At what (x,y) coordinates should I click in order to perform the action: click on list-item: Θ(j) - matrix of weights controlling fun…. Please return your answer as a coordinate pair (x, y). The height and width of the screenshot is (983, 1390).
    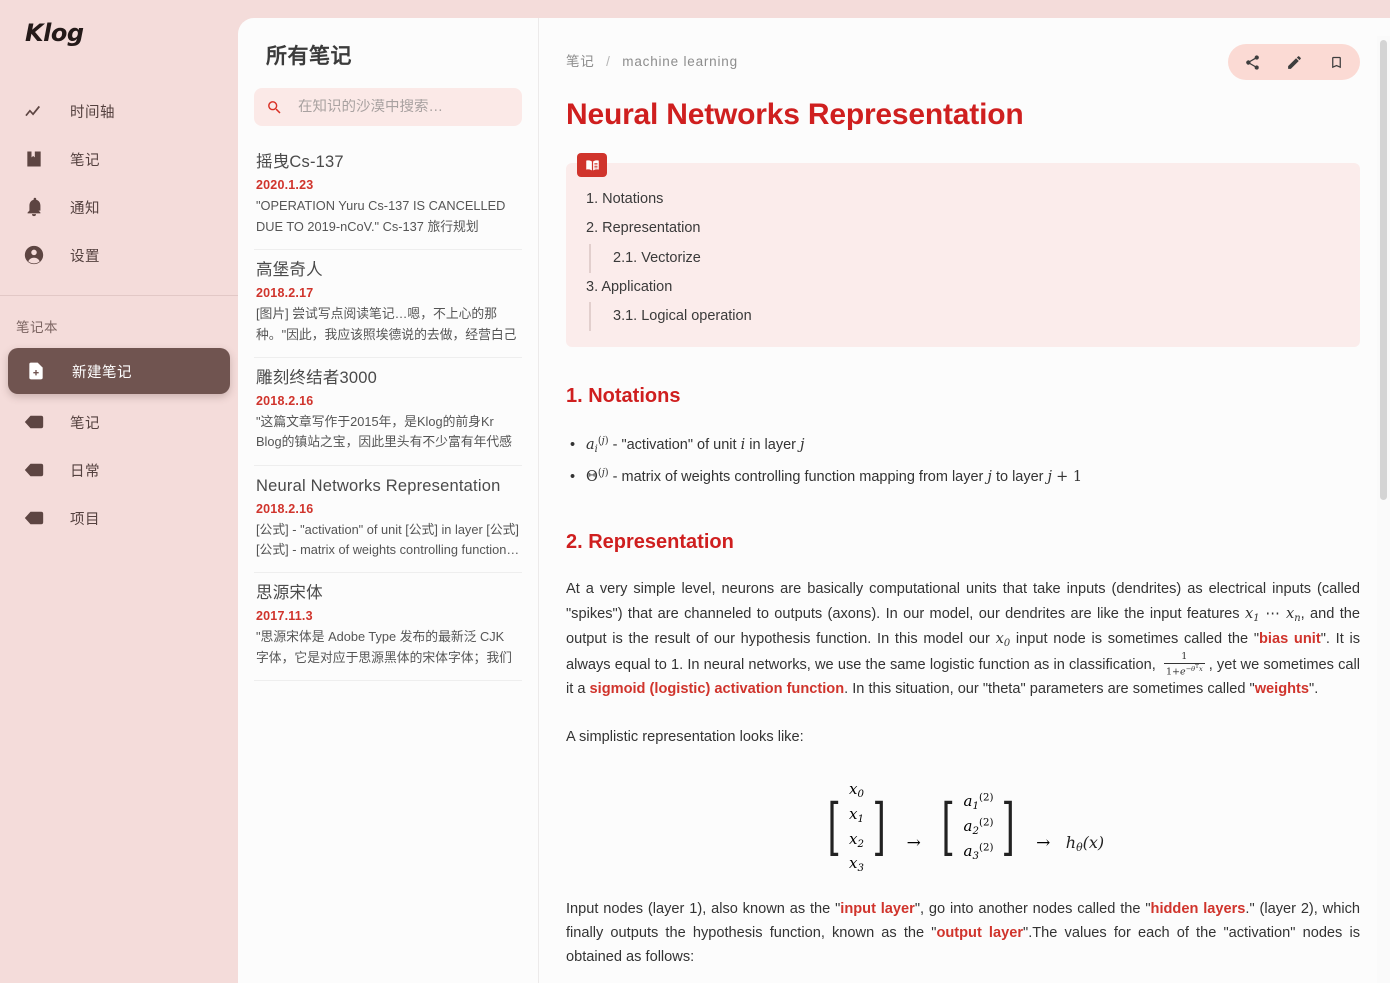
    Looking at the image, I should click on (965, 477).